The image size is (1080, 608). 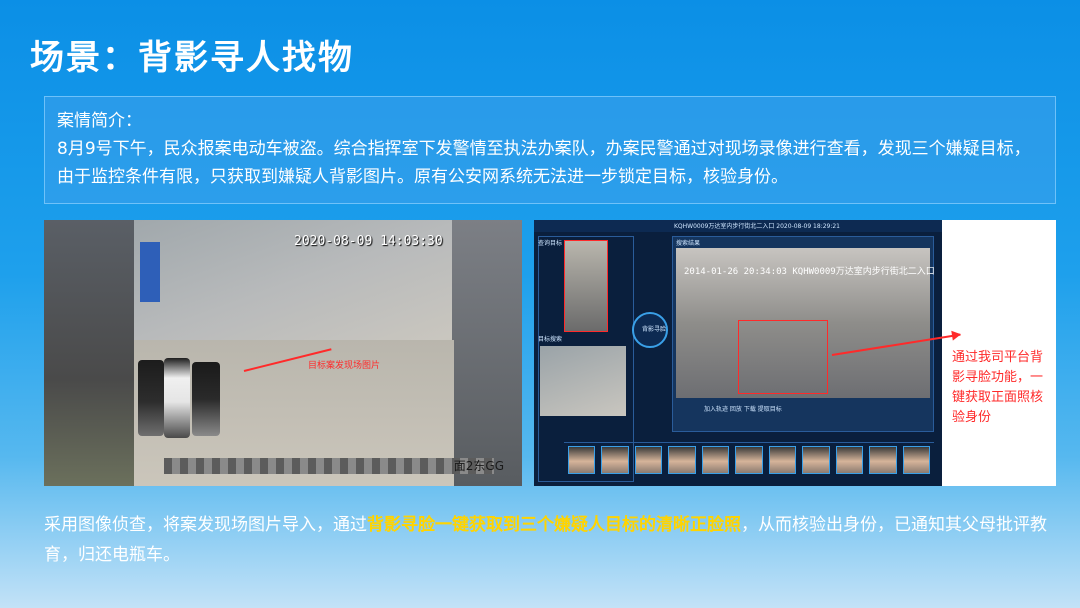 What do you see at coordinates (863, 272) in the screenshot?
I see `video-camera-name: KQHW0009万达室内步行街北二入口` at bounding box center [863, 272].